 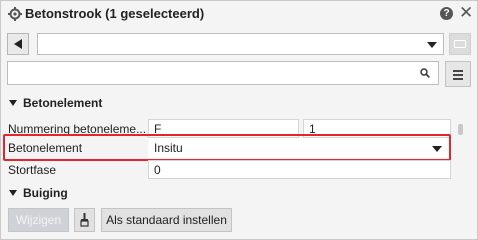 What do you see at coordinates (166, 220) in the screenshot?
I see `set-default-button: Als standaard instellen` at bounding box center [166, 220].